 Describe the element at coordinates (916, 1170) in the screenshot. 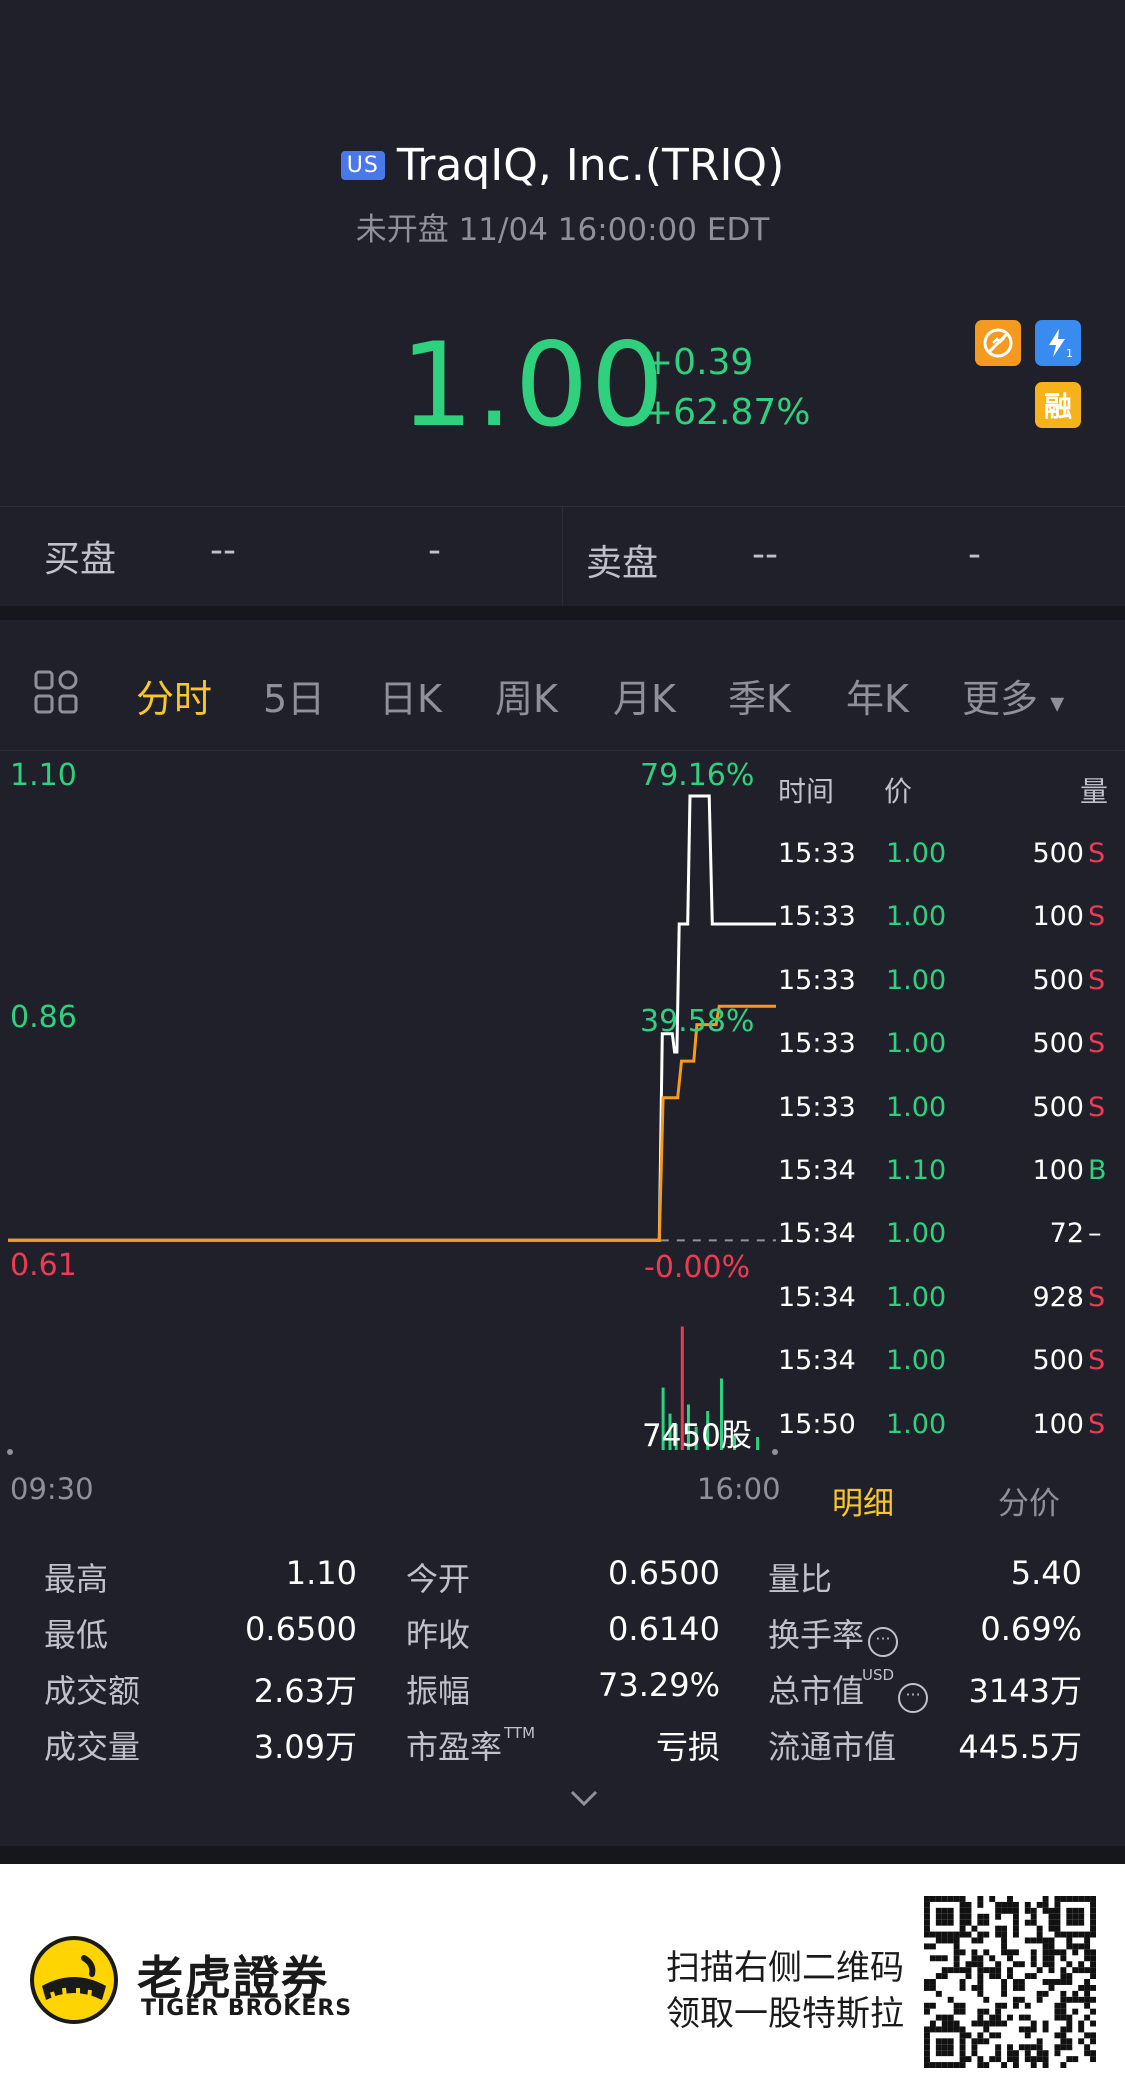

I see `trade-price: 1.10` at that location.